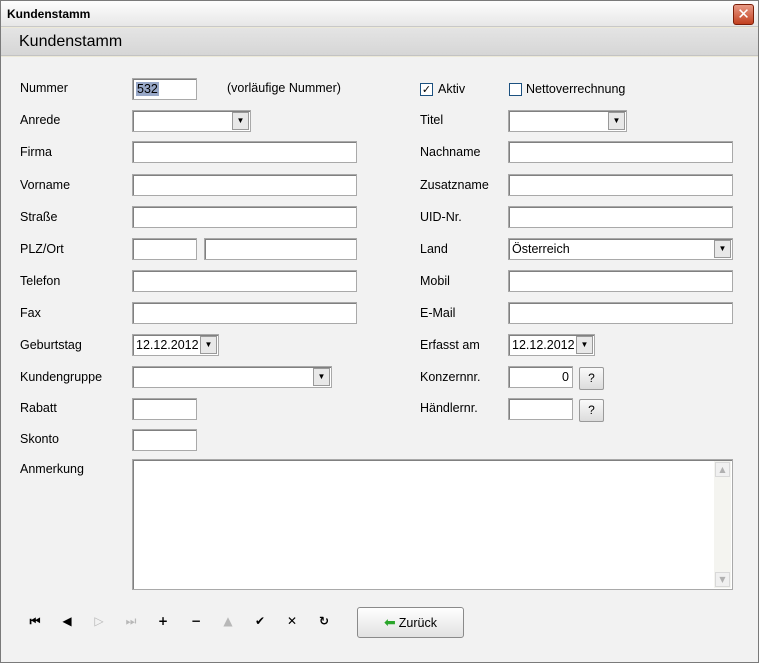  What do you see at coordinates (722, 524) in the screenshot?
I see `vertical-scrollbar: ▲ ▼` at bounding box center [722, 524].